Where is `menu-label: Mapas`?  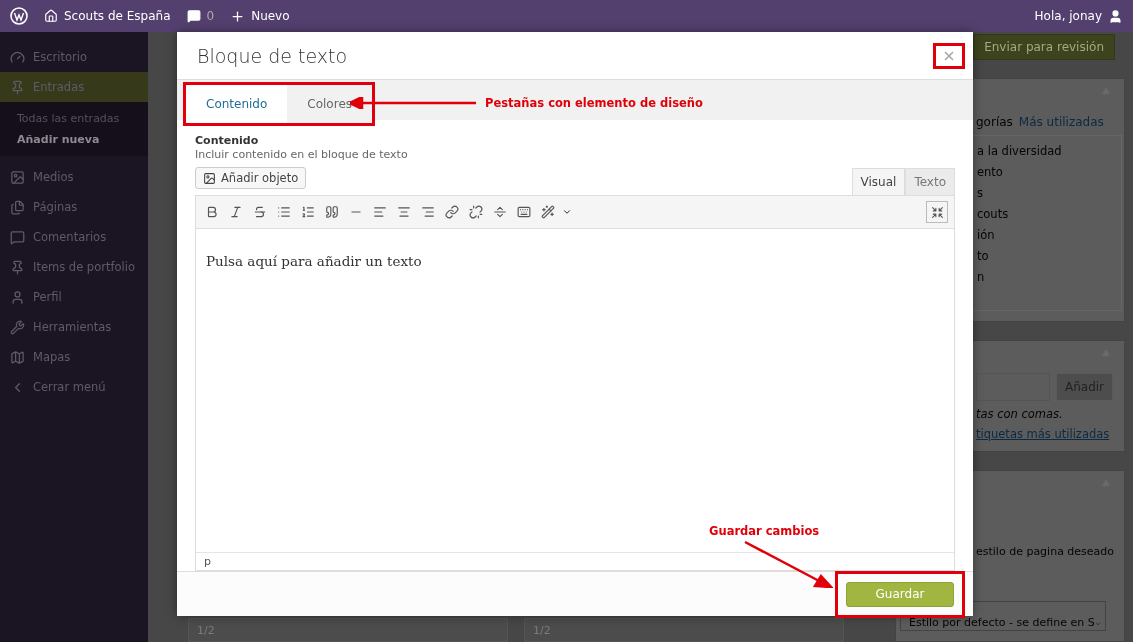 menu-label: Mapas is located at coordinates (52, 357).